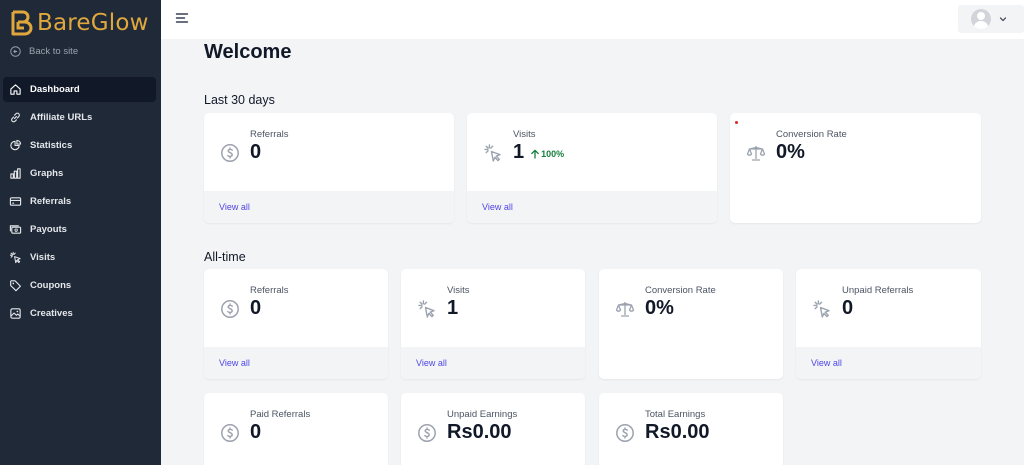 The width and height of the screenshot is (1024, 465). Describe the element at coordinates (182, 18) in the screenshot. I see `menu-toggle-icon` at that location.